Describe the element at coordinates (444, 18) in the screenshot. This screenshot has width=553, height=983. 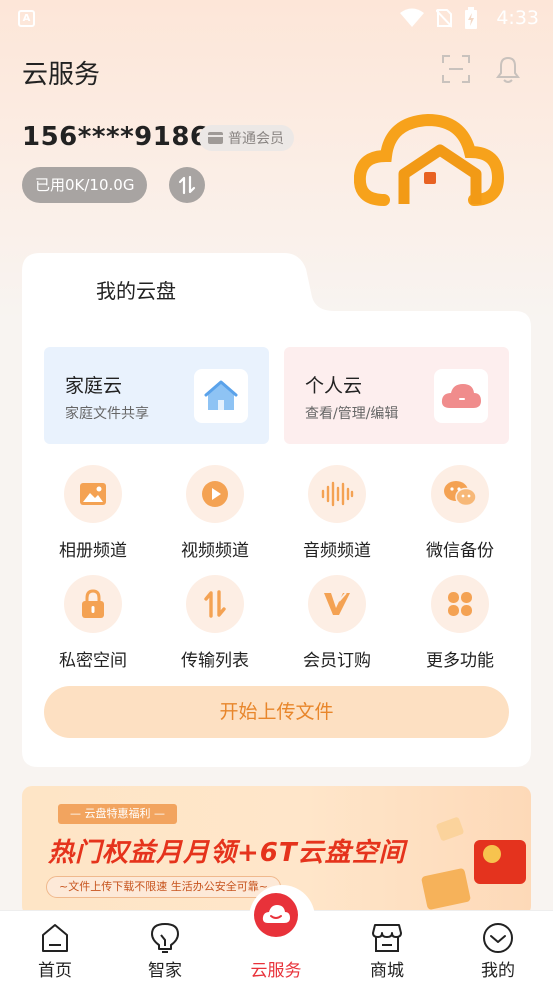
I see `no-sim-icon` at that location.